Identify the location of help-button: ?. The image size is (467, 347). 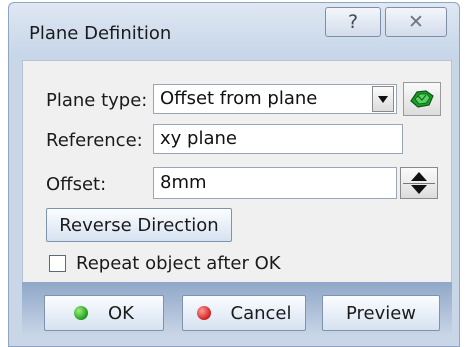
(353, 22).